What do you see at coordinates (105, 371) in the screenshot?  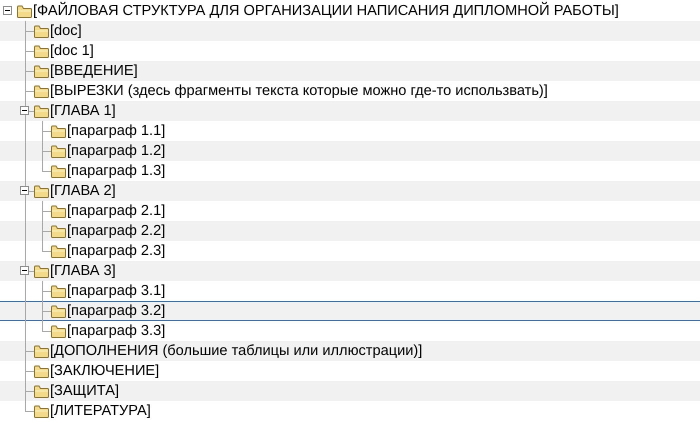 I see `folder-label: [ЗАКЛЮЧЕНИЕ]` at bounding box center [105, 371].